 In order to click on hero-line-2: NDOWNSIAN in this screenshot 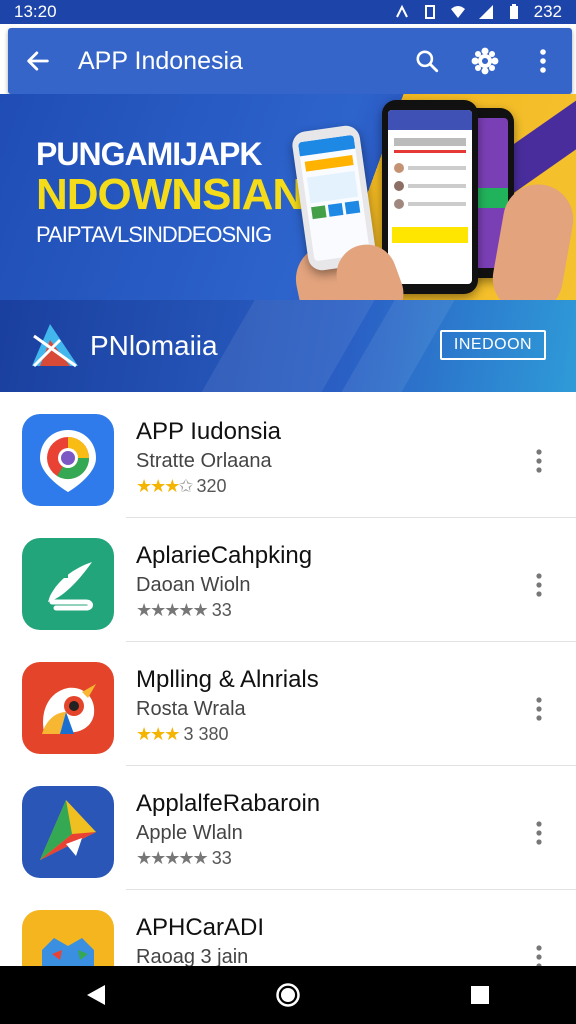, I will do `click(170, 194)`.